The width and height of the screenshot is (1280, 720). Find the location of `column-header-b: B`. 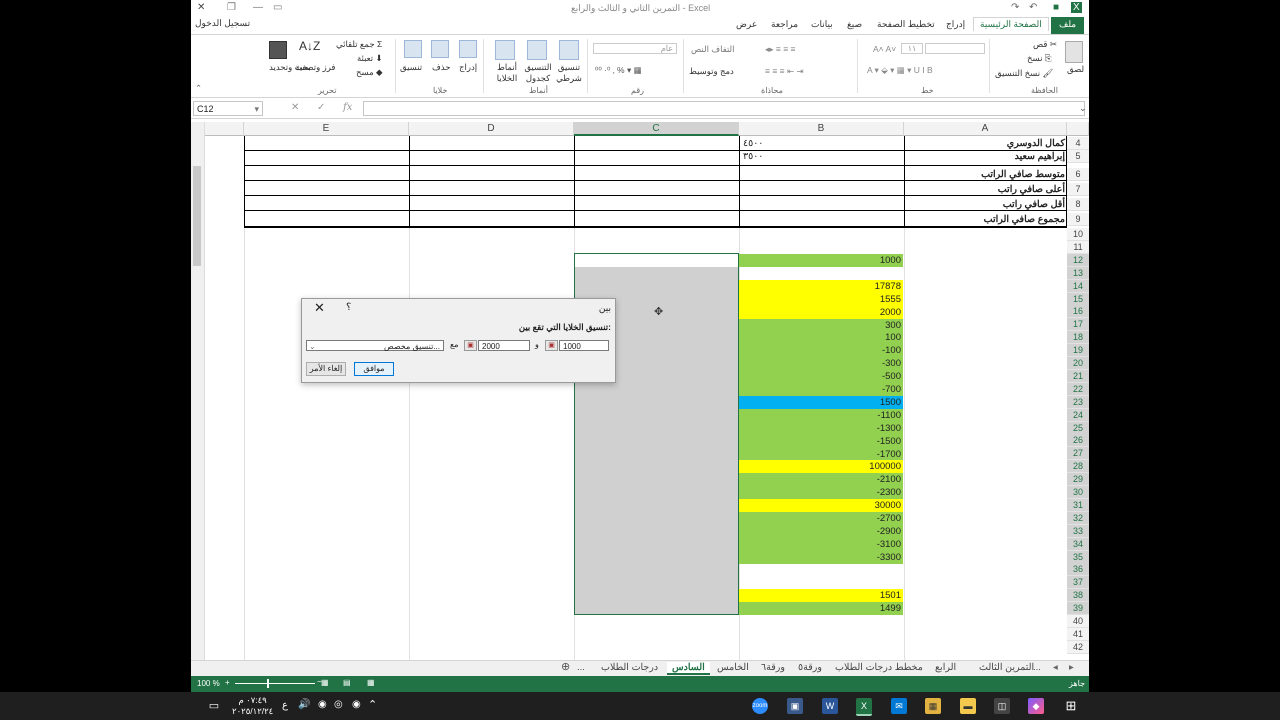

column-header-b: B is located at coordinates (821, 129).